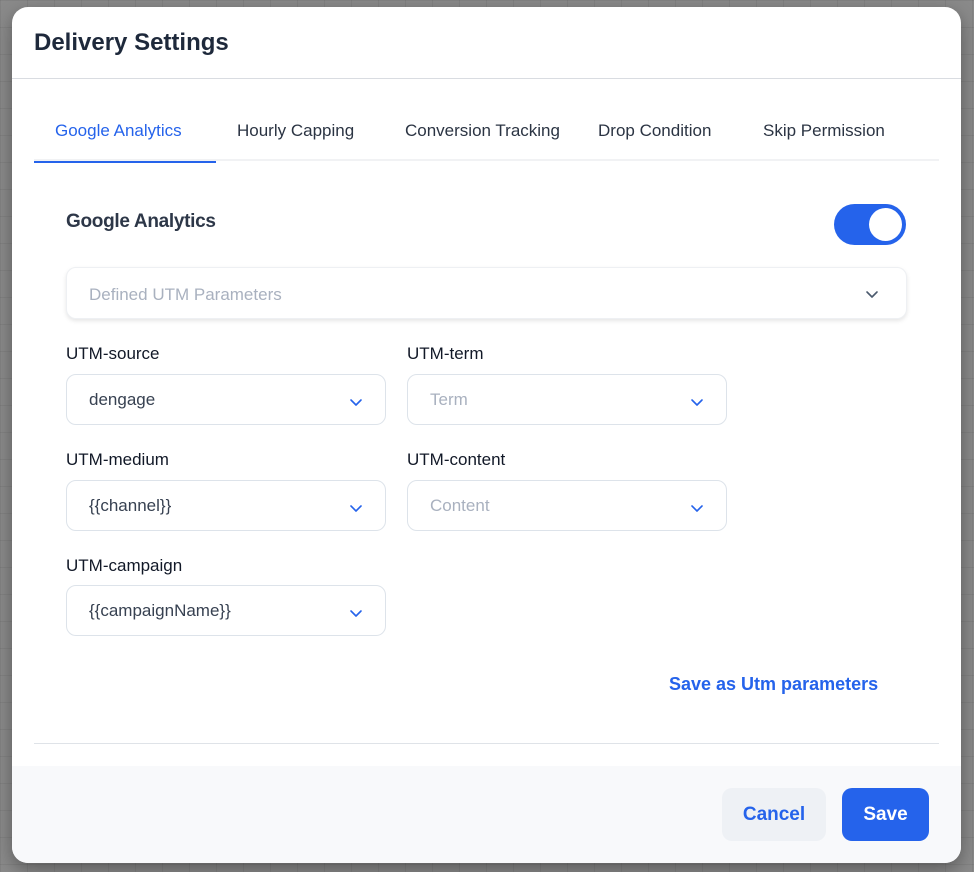 This screenshot has width=974, height=872. What do you see at coordinates (226, 399) in the screenshot?
I see `utm-source-select: dengage` at bounding box center [226, 399].